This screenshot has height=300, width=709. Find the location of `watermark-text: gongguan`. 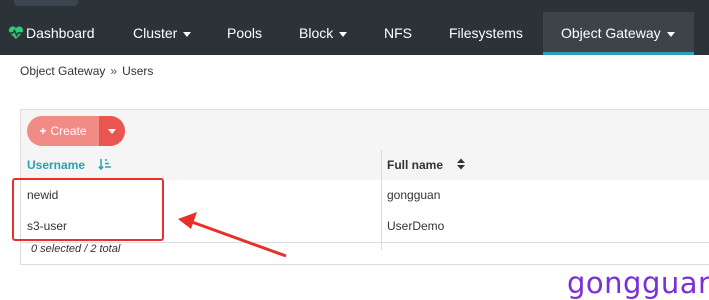

watermark-text: gongguan is located at coordinates (638, 283).